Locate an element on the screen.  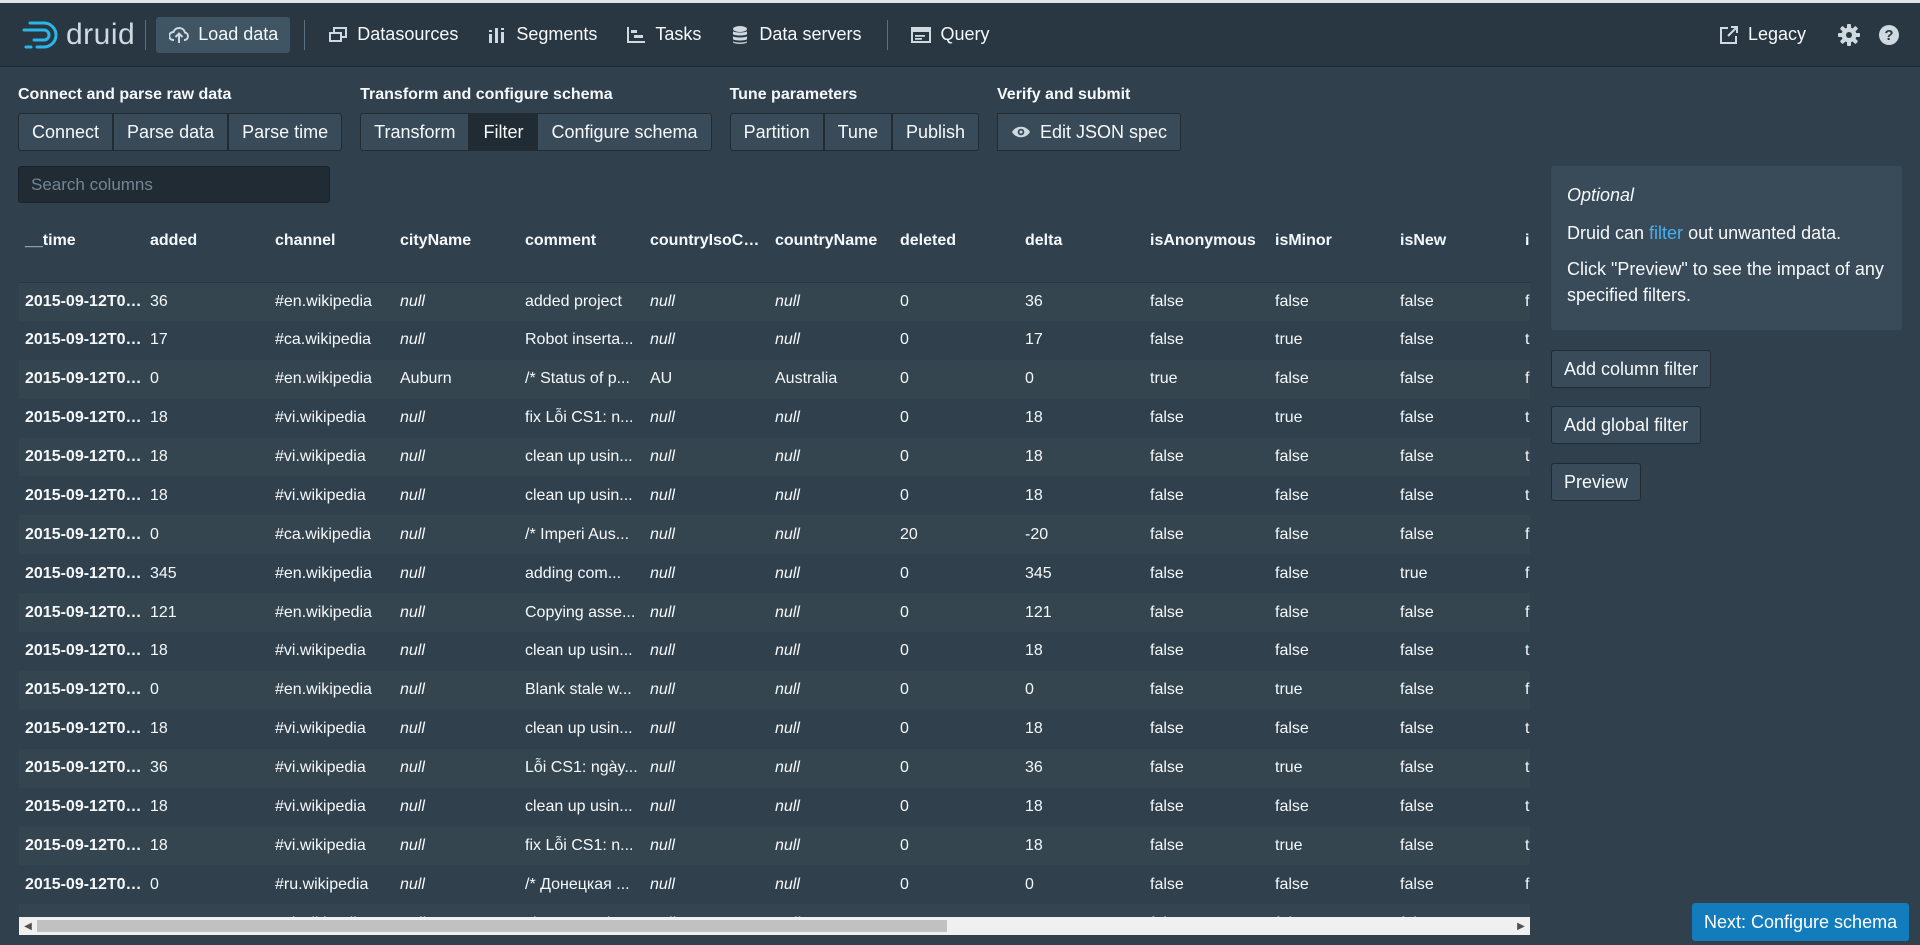
nav-data-servers: Data servers is located at coordinates (795, 35).